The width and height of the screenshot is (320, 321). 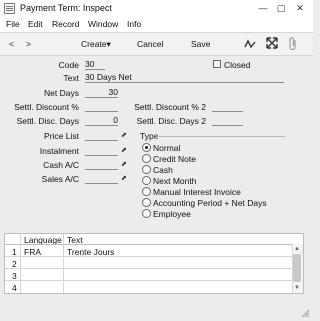 What do you see at coordinates (101, 150) in the screenshot?
I see `instalment-field` at bounding box center [101, 150].